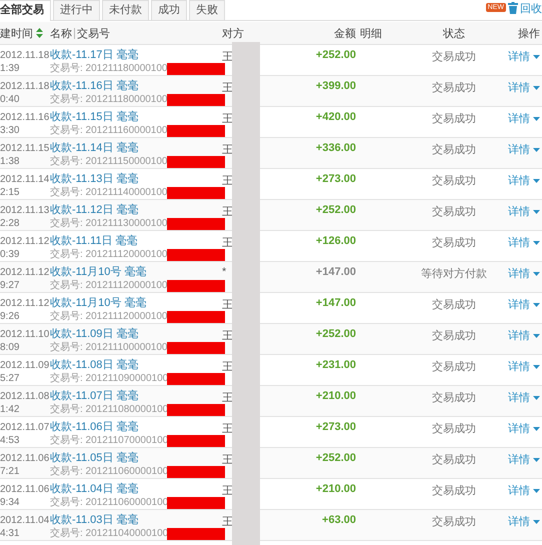  I want to click on trade-number: 交易号: 201211160000100, so click(109, 130).